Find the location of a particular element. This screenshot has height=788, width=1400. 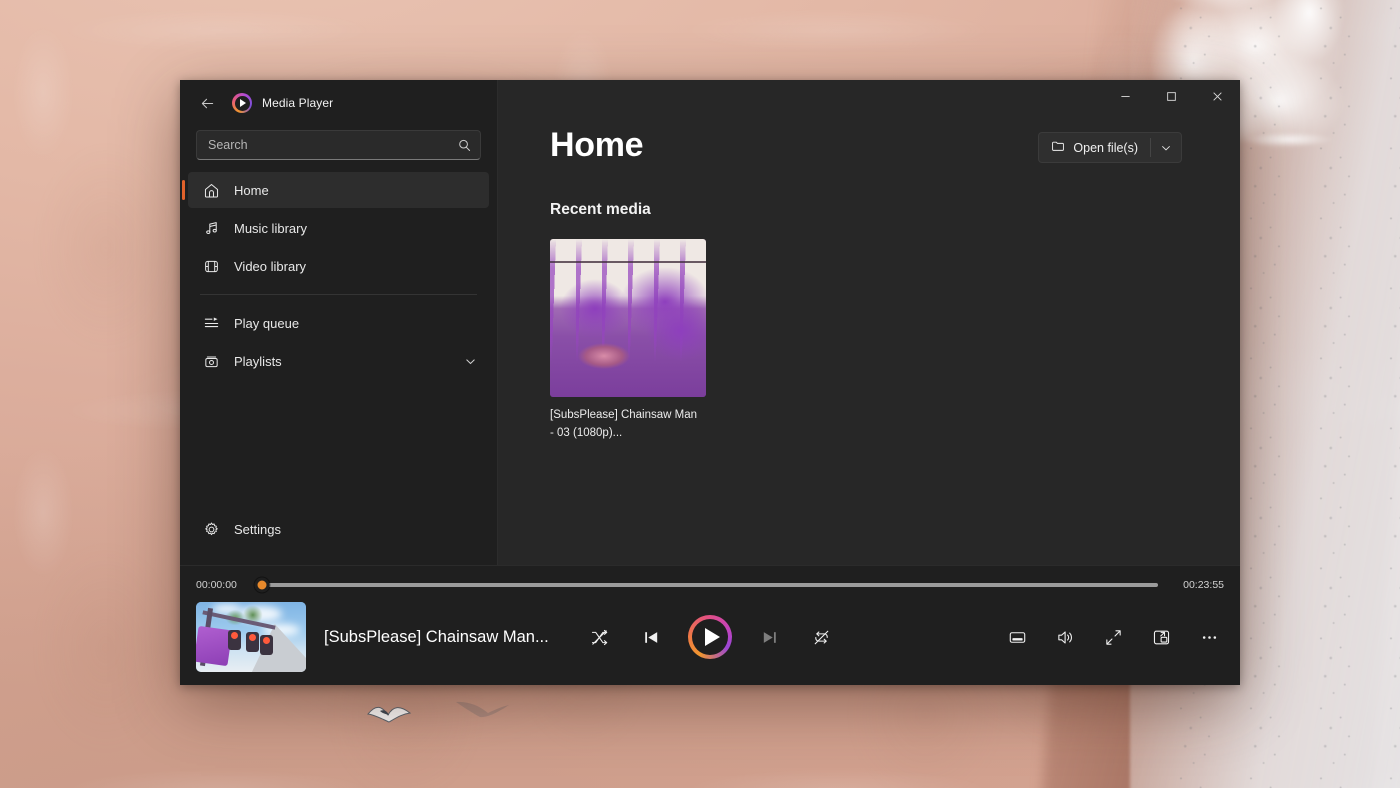

sidebar-footer: Settings is located at coordinates (338, 537).